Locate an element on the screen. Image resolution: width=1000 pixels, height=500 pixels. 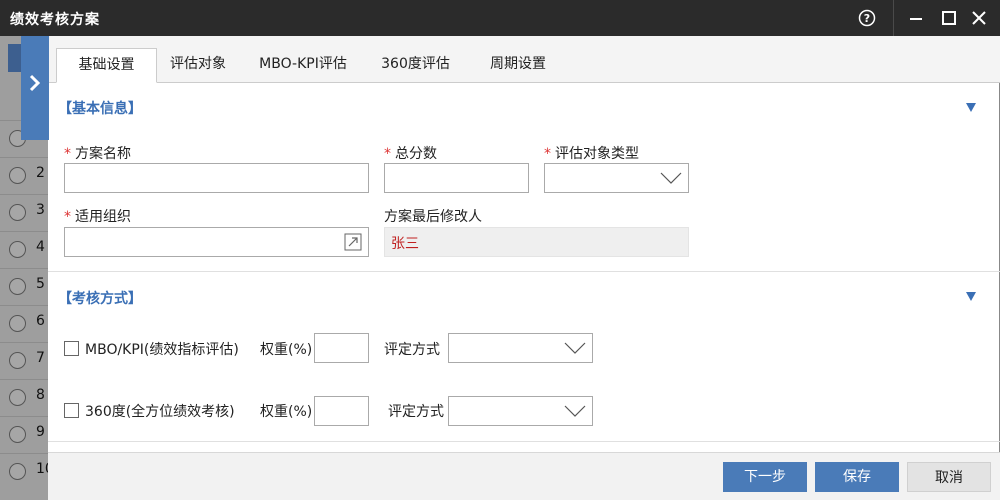
applicable-org-label: * 适用组织 is located at coordinates (97, 216).